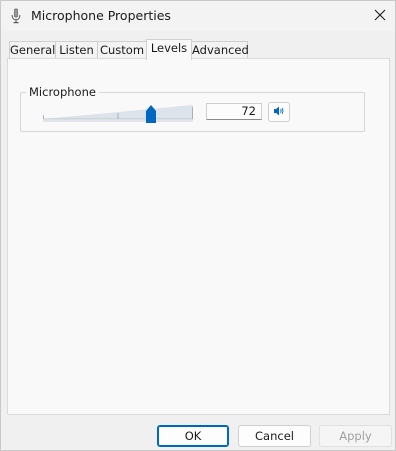 Image resolution: width=396 pixels, height=451 pixels. What do you see at coordinates (169, 49) in the screenshot?
I see `tab-levels: Levels` at bounding box center [169, 49].